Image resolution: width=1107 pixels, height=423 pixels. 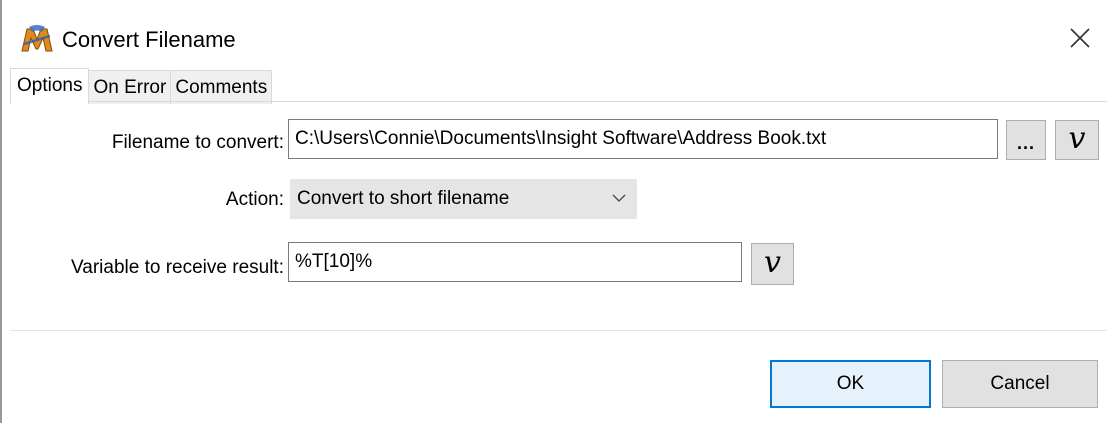 What do you see at coordinates (1020, 384) in the screenshot?
I see `cancel-button: Cancel` at bounding box center [1020, 384].